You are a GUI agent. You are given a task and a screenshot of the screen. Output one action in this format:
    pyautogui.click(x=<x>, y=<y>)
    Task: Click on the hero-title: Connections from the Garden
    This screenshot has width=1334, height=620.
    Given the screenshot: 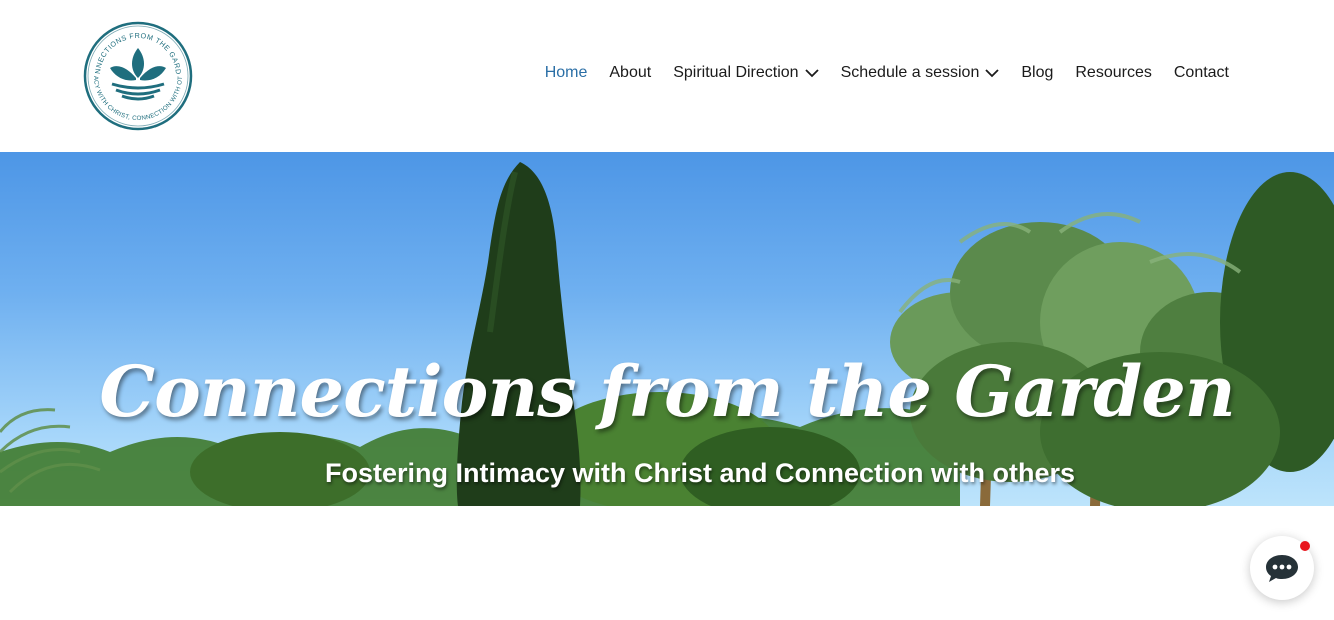 What is the action you would take?
    pyautogui.click(x=667, y=391)
    